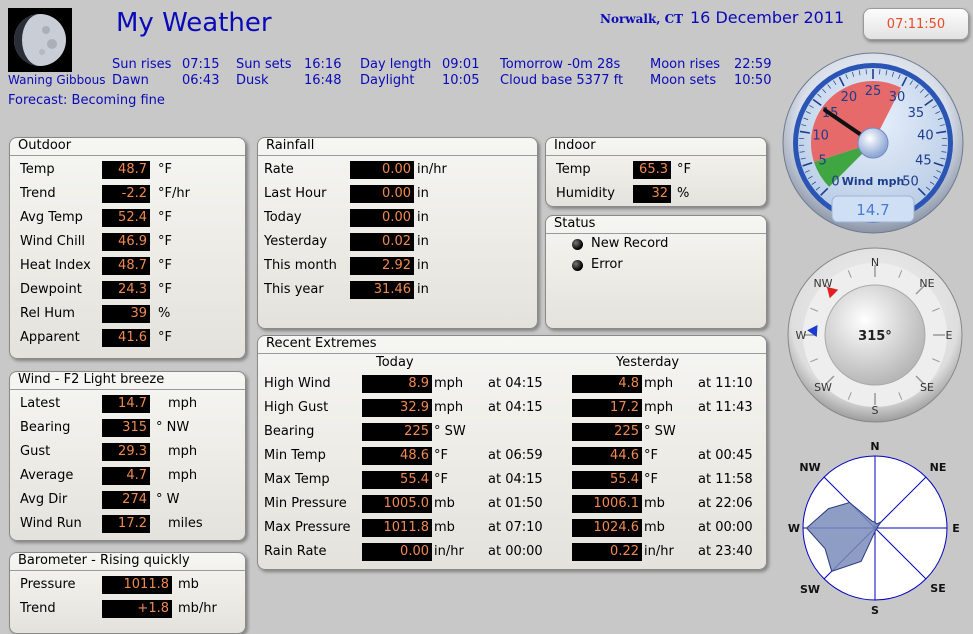 This screenshot has height=634, width=973. I want to click on extremes-today-value: 8.9, so click(397, 384).